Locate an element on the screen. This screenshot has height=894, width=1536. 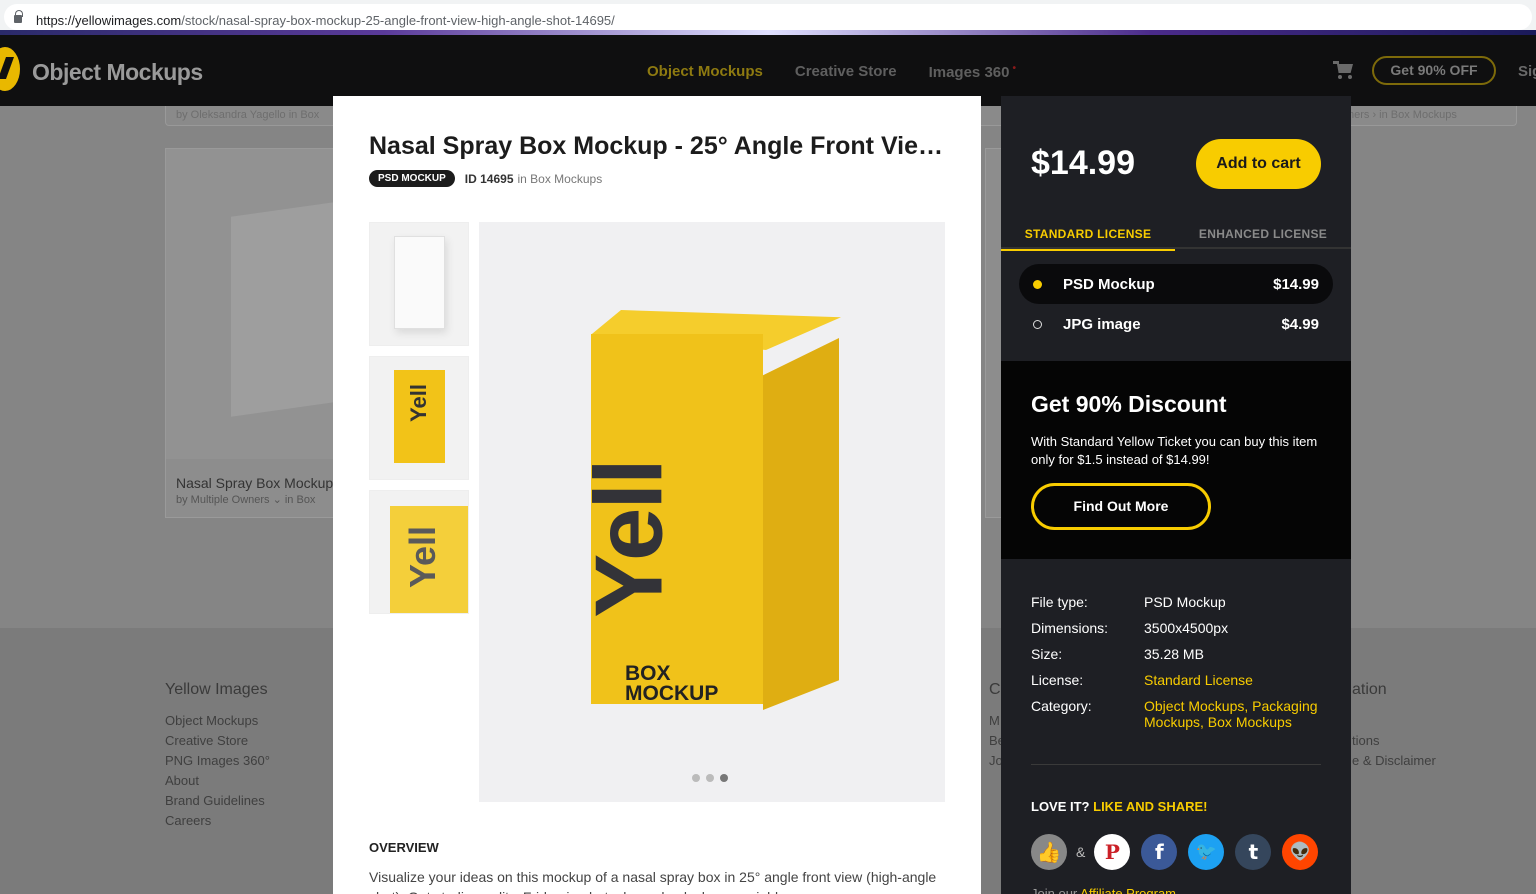
carousel-dots is located at coordinates (710, 778).